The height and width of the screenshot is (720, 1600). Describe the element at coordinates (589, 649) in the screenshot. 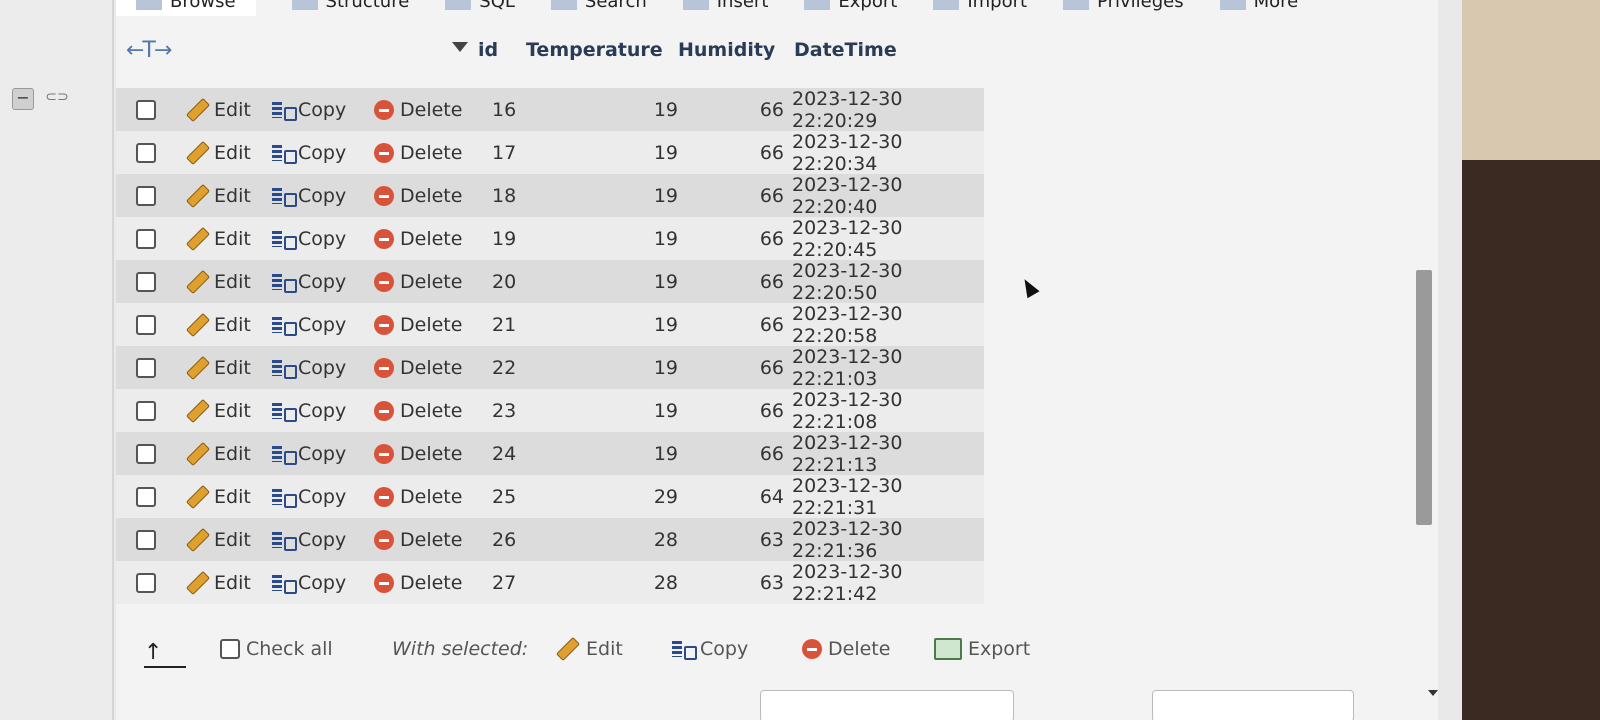

I see `footer-edit-button: Edit` at that location.